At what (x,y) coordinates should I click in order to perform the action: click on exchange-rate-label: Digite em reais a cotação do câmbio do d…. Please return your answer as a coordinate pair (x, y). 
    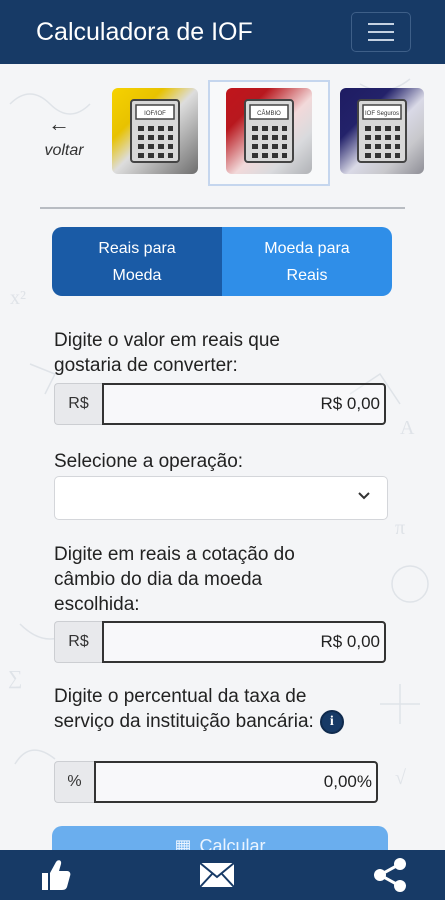
    Looking at the image, I should click on (174, 579).